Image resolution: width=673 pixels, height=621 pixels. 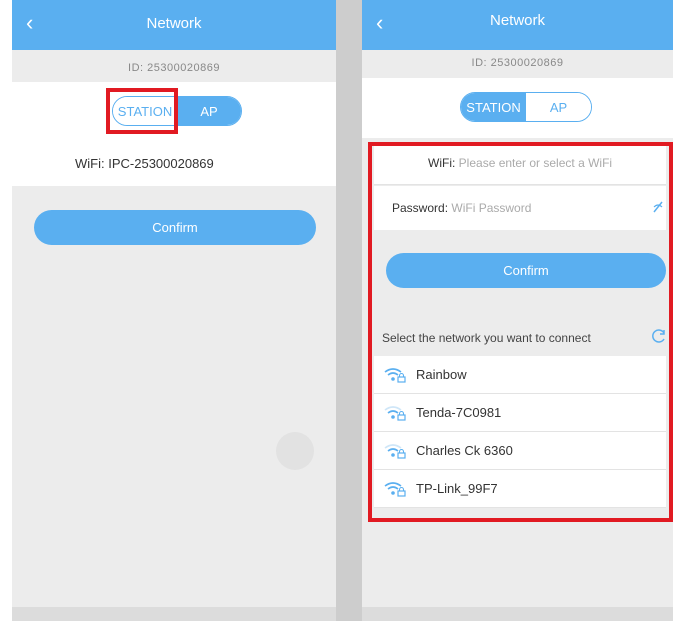 I want to click on network-name: Rainbow, so click(x=441, y=374).